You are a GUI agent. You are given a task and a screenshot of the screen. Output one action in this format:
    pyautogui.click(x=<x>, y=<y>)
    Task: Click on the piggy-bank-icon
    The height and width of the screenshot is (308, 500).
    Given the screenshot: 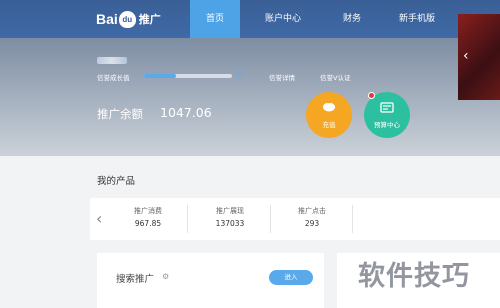 What is the action you would take?
    pyautogui.click(x=329, y=109)
    